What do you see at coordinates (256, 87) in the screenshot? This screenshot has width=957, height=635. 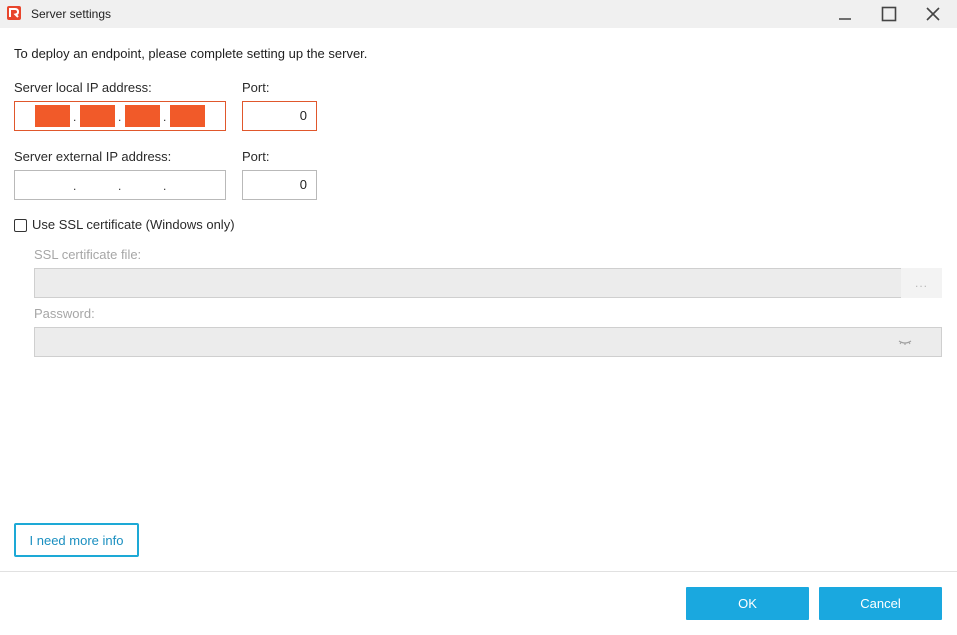 I see `local-port-label: Port:` at bounding box center [256, 87].